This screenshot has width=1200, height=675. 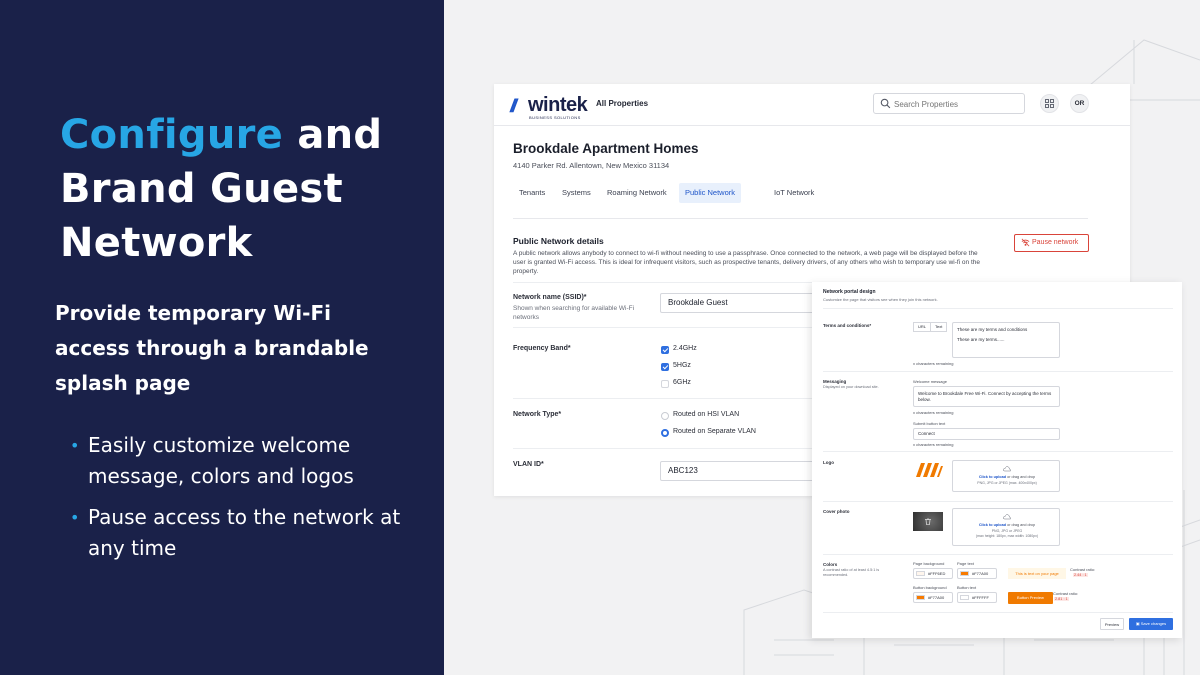 I want to click on button-background-label: Button background, so click(x=930, y=587).